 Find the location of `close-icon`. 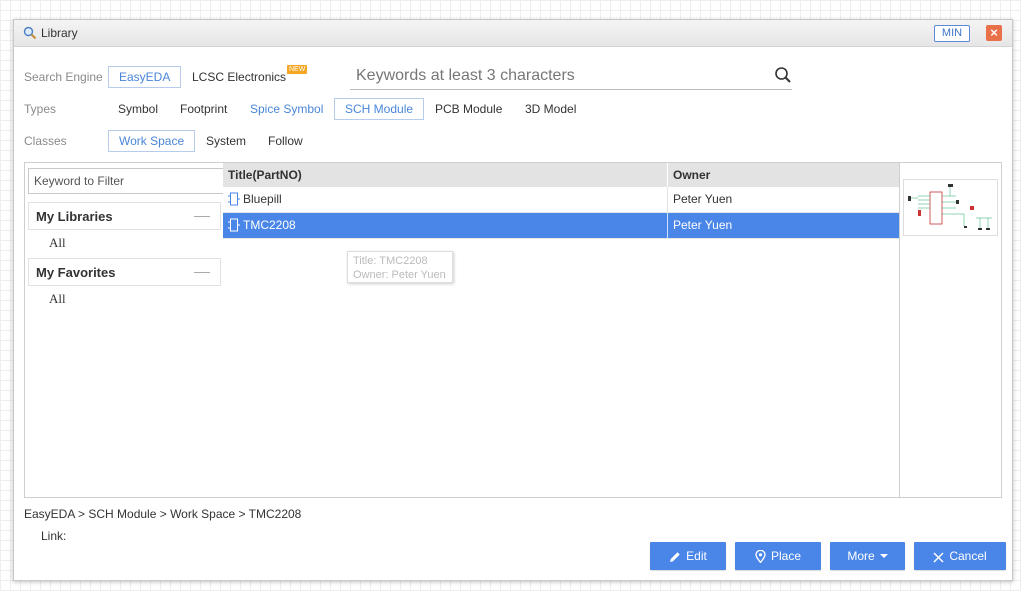

close-icon is located at coordinates (938, 557).